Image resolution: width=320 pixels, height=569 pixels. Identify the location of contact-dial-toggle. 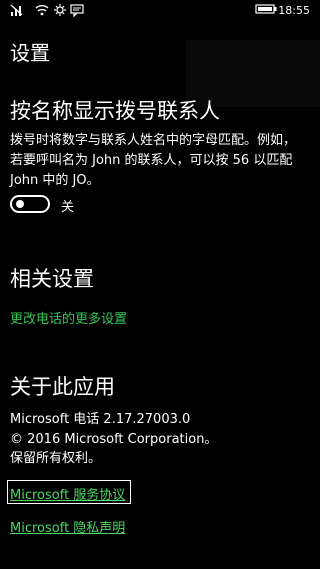
(30, 204).